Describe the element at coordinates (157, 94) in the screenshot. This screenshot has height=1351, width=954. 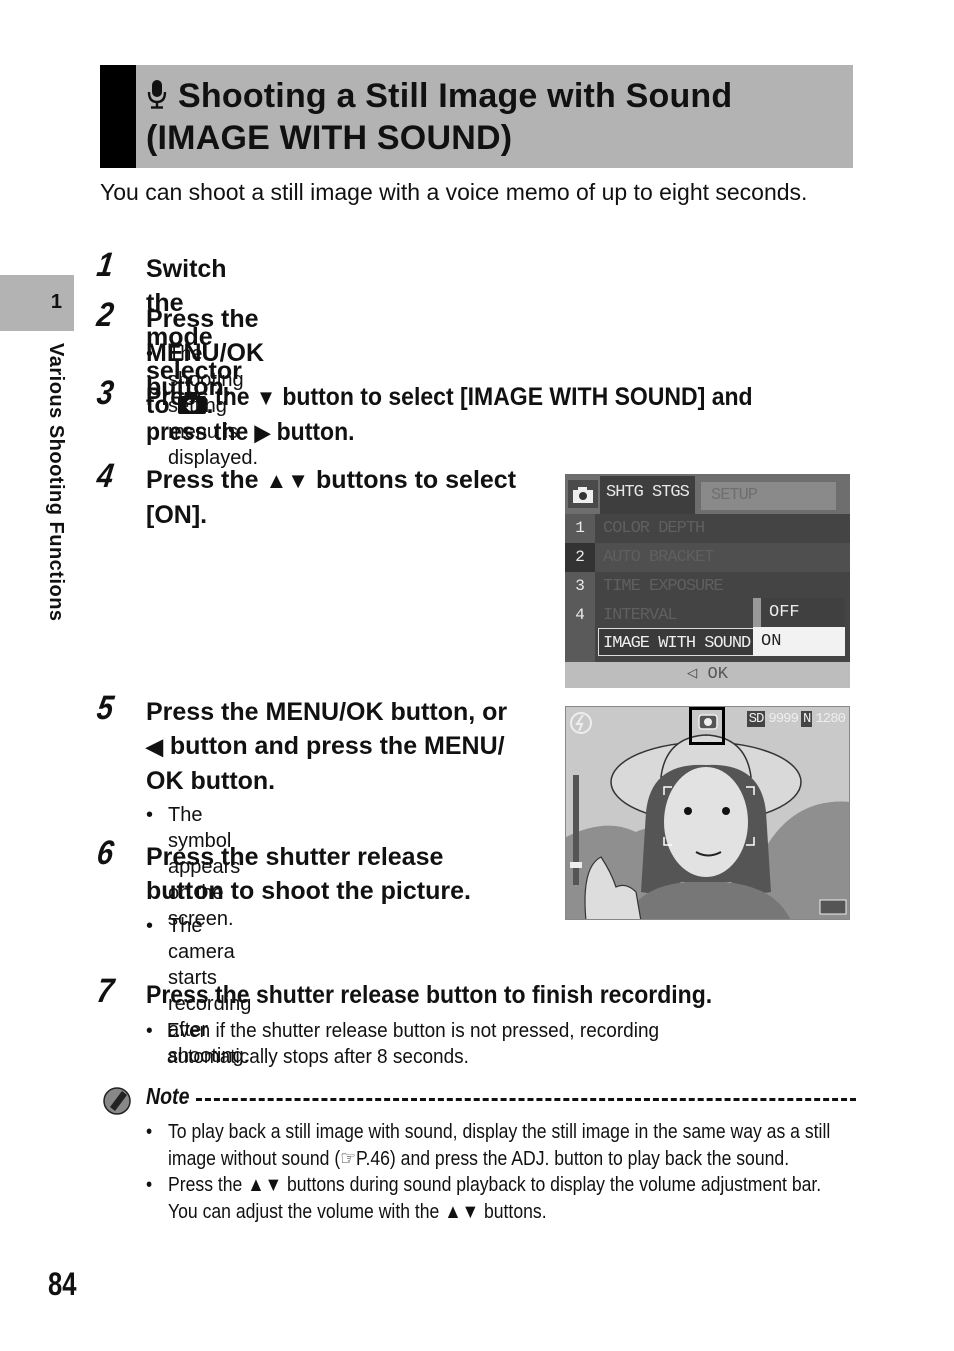
I see `microphone-icon` at that location.